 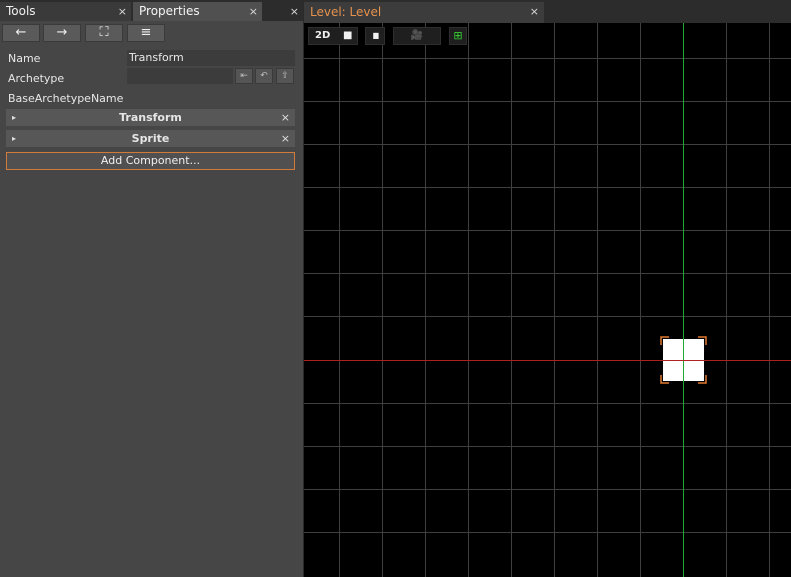 I want to click on tab-tools-label: Tools, so click(x=21, y=11).